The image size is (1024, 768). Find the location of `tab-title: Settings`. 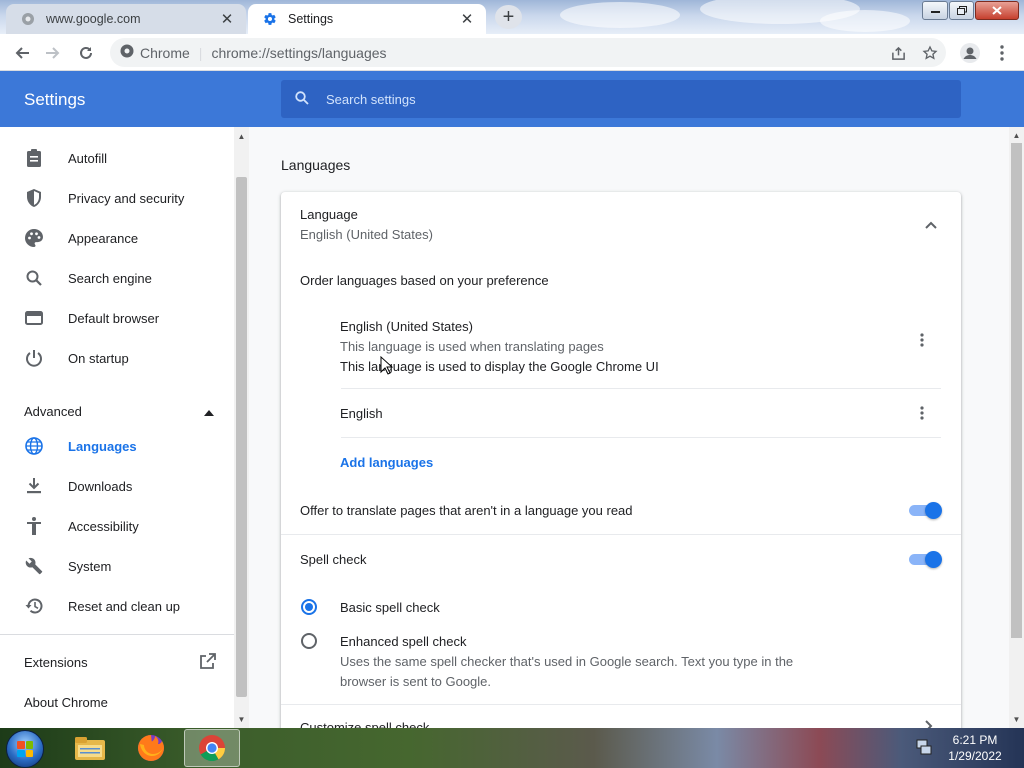

tab-title: Settings is located at coordinates (311, 19).